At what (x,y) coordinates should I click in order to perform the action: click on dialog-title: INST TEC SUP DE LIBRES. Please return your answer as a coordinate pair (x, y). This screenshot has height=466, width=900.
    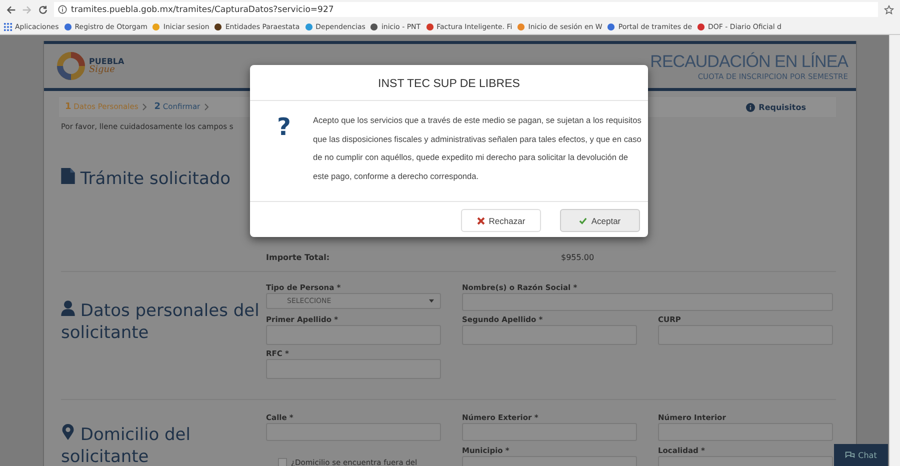
    Looking at the image, I should click on (449, 83).